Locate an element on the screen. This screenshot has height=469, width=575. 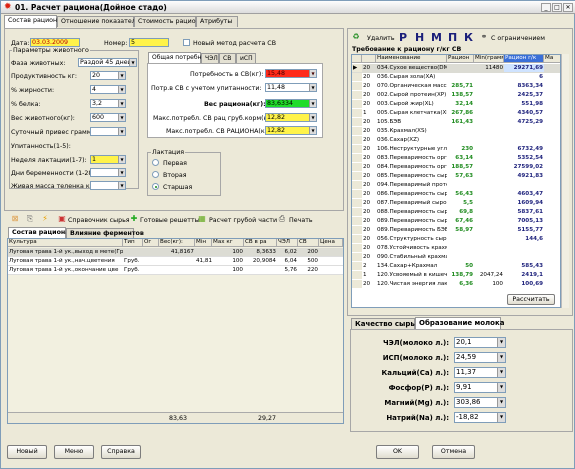
letter-r-button: Р is located at coordinates (403, 37).